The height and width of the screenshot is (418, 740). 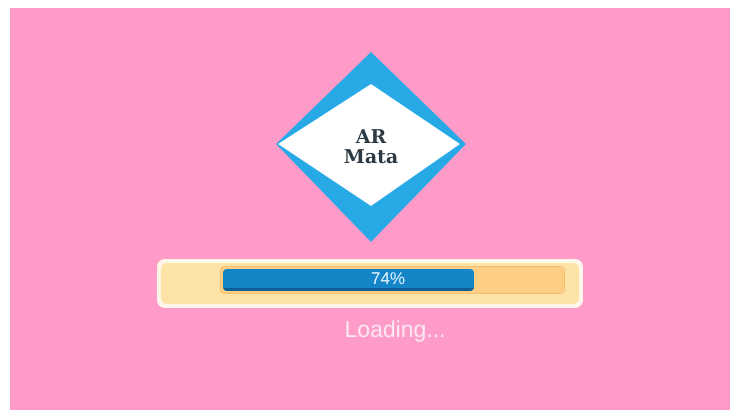 What do you see at coordinates (388, 279) in the screenshot?
I see `progress-percent: 74%` at bounding box center [388, 279].